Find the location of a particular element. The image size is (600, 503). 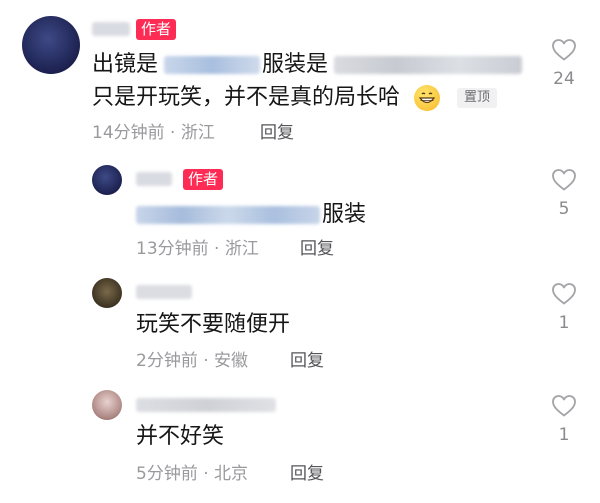

comment-text-prefix: 出镜是 is located at coordinates (125, 64).